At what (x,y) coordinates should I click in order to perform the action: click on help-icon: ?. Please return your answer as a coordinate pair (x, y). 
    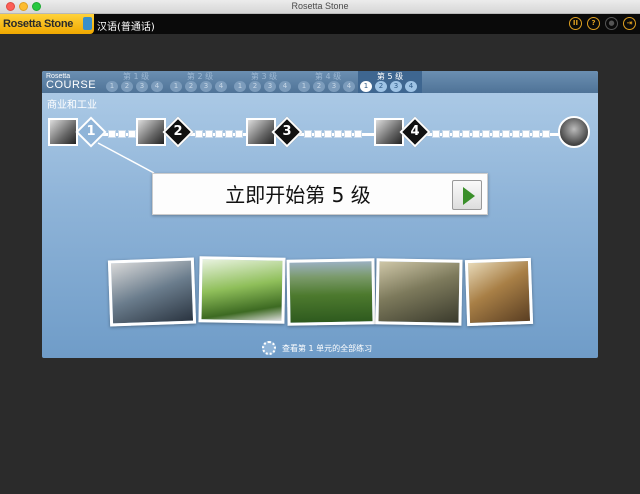
    Looking at the image, I should click on (593, 23).